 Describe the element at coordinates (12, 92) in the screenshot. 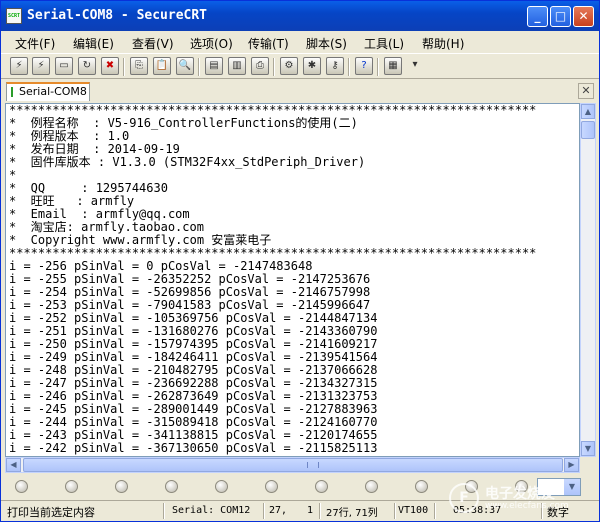

I see `tab-status-icon` at that location.